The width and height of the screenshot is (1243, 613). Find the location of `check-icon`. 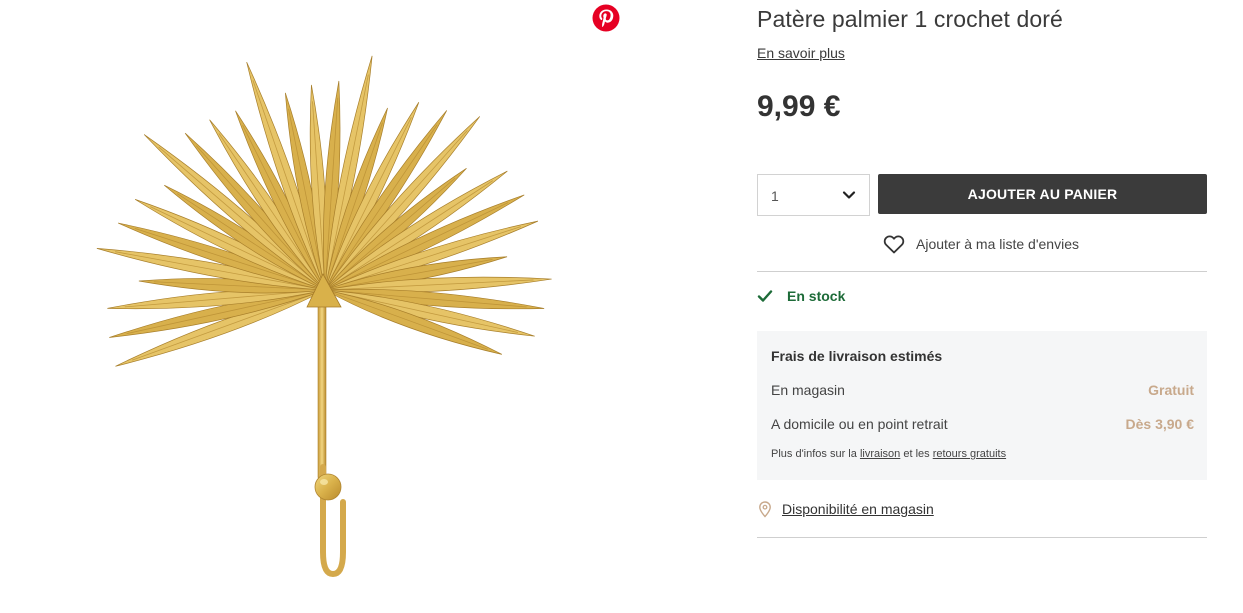

check-icon is located at coordinates (765, 296).